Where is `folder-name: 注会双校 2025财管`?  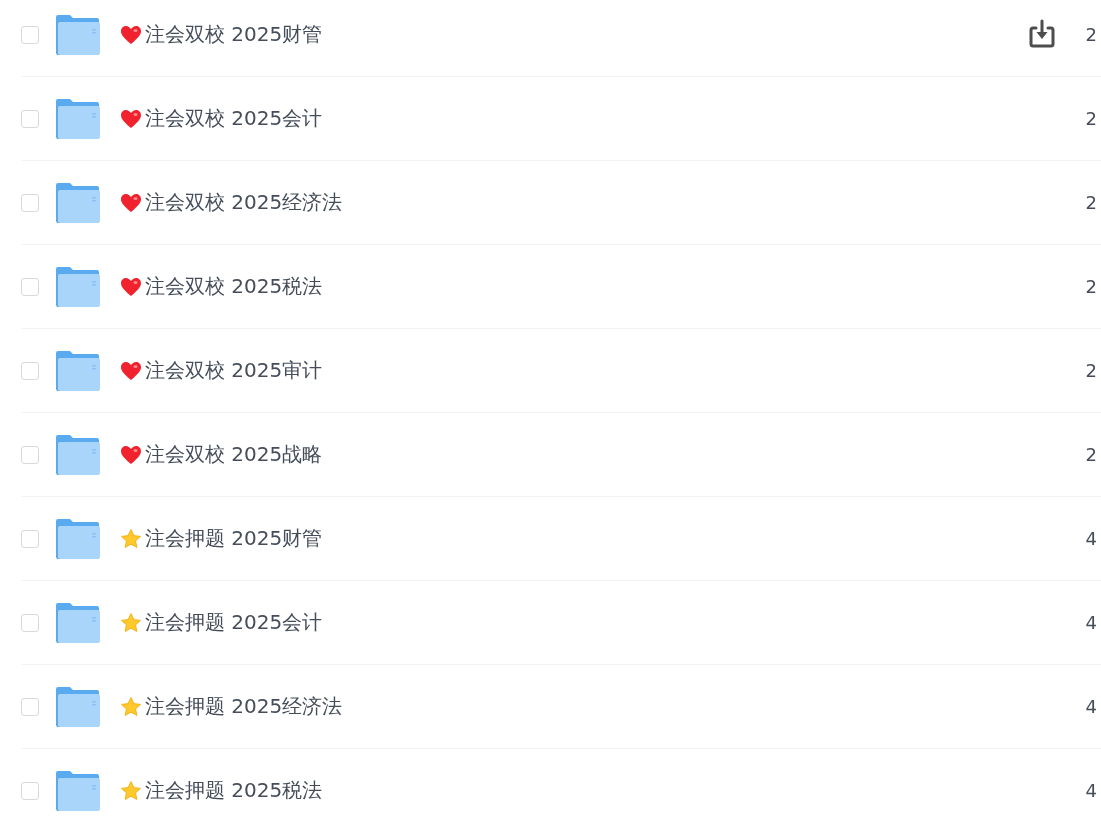
folder-name: 注会双校 2025财管 is located at coordinates (585, 34).